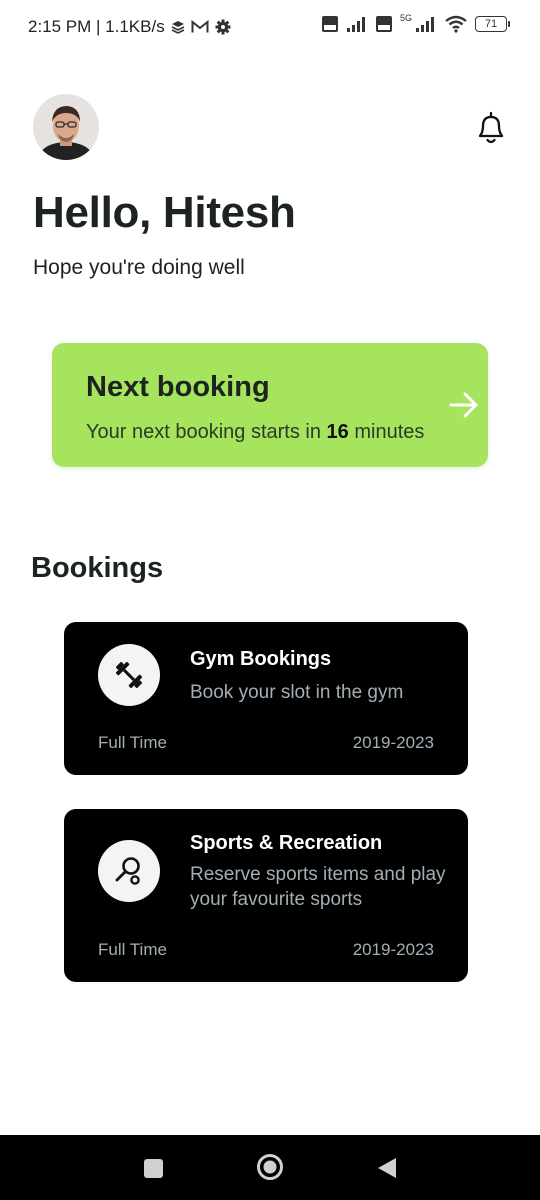  What do you see at coordinates (337, 432) in the screenshot?
I see `next-booking-minutes: 16` at bounding box center [337, 432].